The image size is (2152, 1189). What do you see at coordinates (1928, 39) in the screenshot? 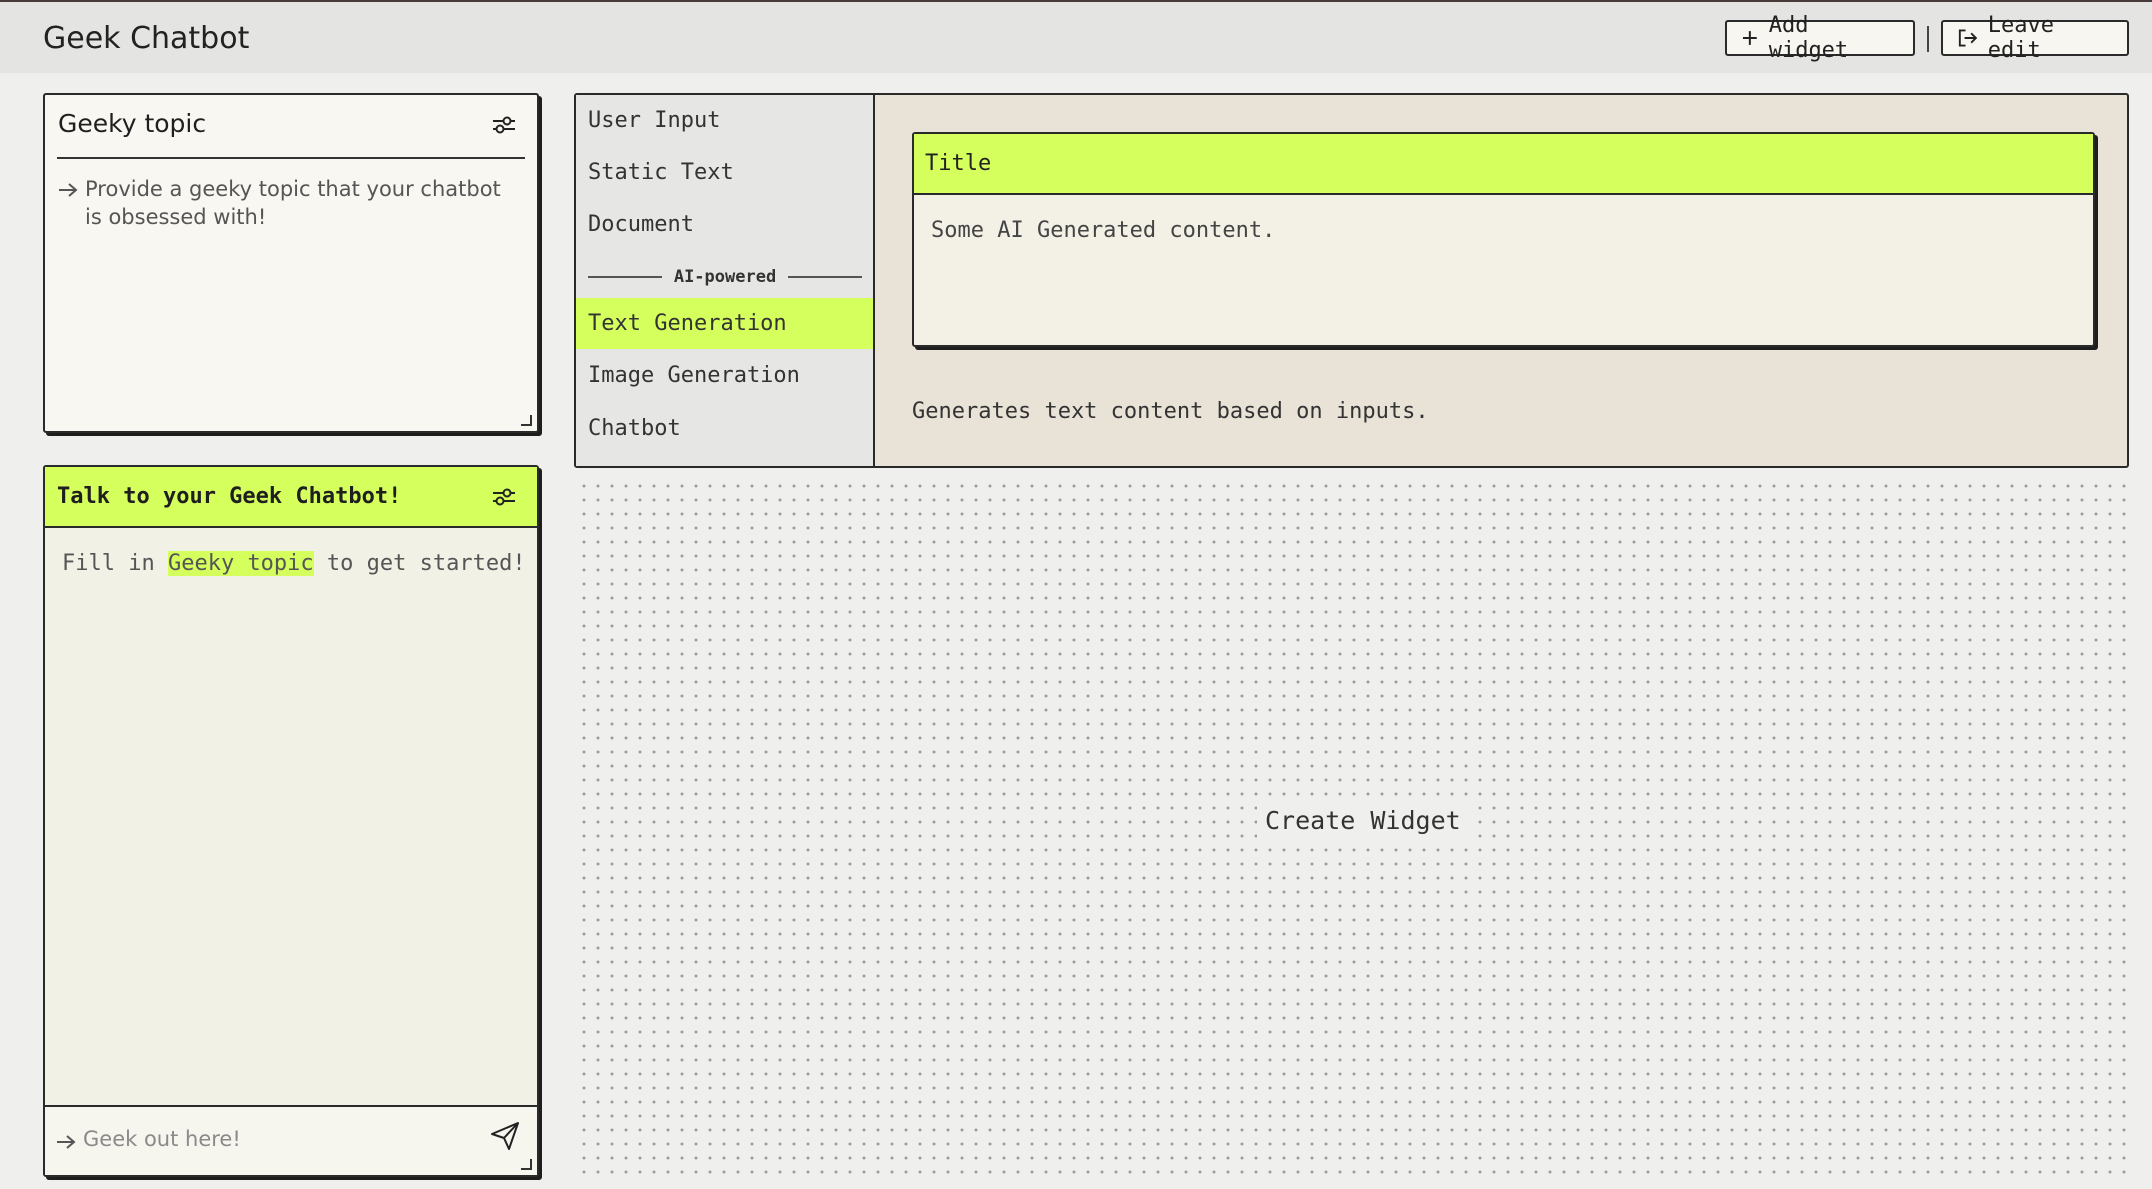
I see `header-separator` at bounding box center [1928, 39].